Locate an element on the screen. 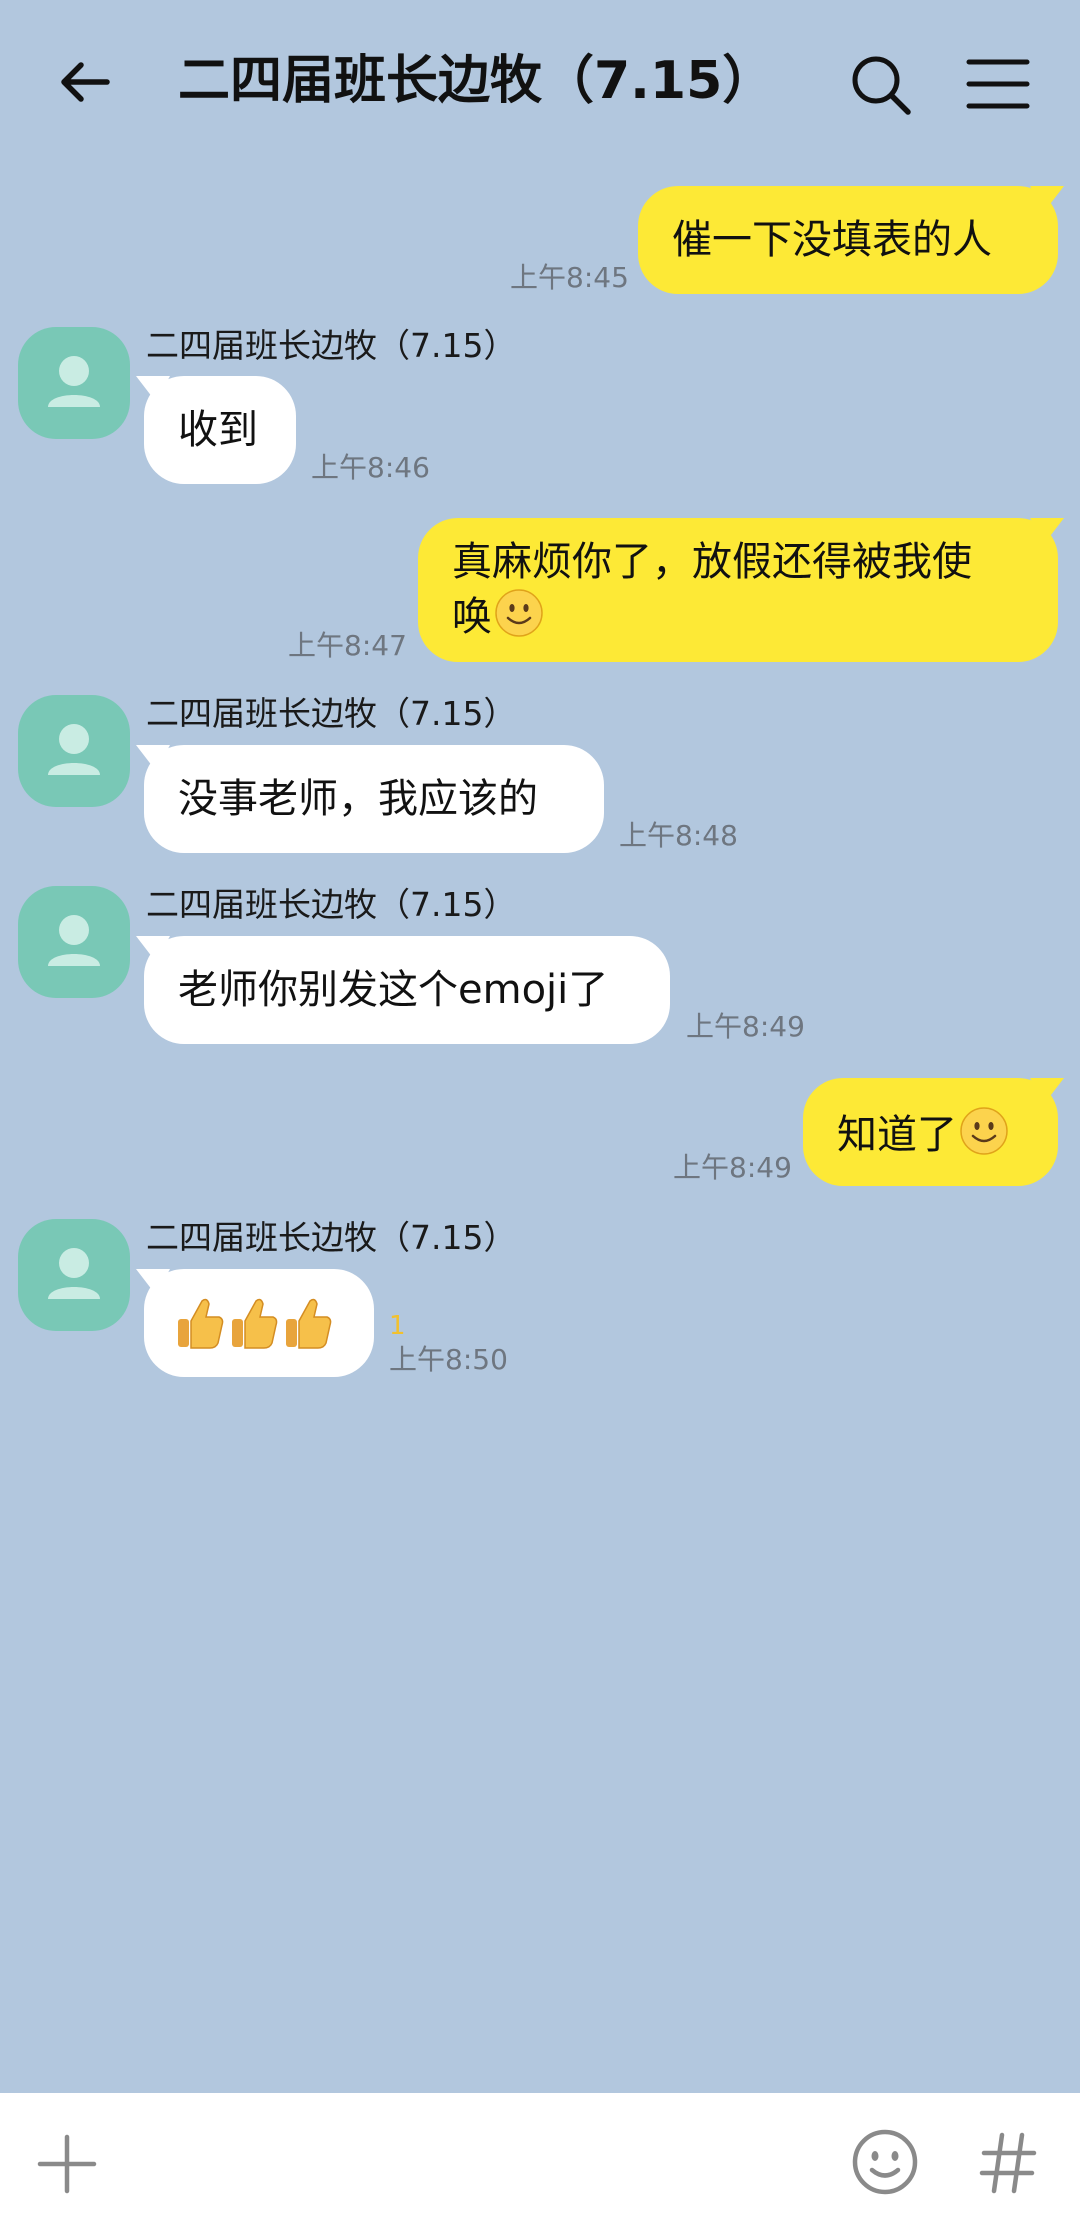 The width and height of the screenshot is (1080, 2237). message-bubble: 真麻烦你了，放假还得被我使 唤 is located at coordinates (741, 590).